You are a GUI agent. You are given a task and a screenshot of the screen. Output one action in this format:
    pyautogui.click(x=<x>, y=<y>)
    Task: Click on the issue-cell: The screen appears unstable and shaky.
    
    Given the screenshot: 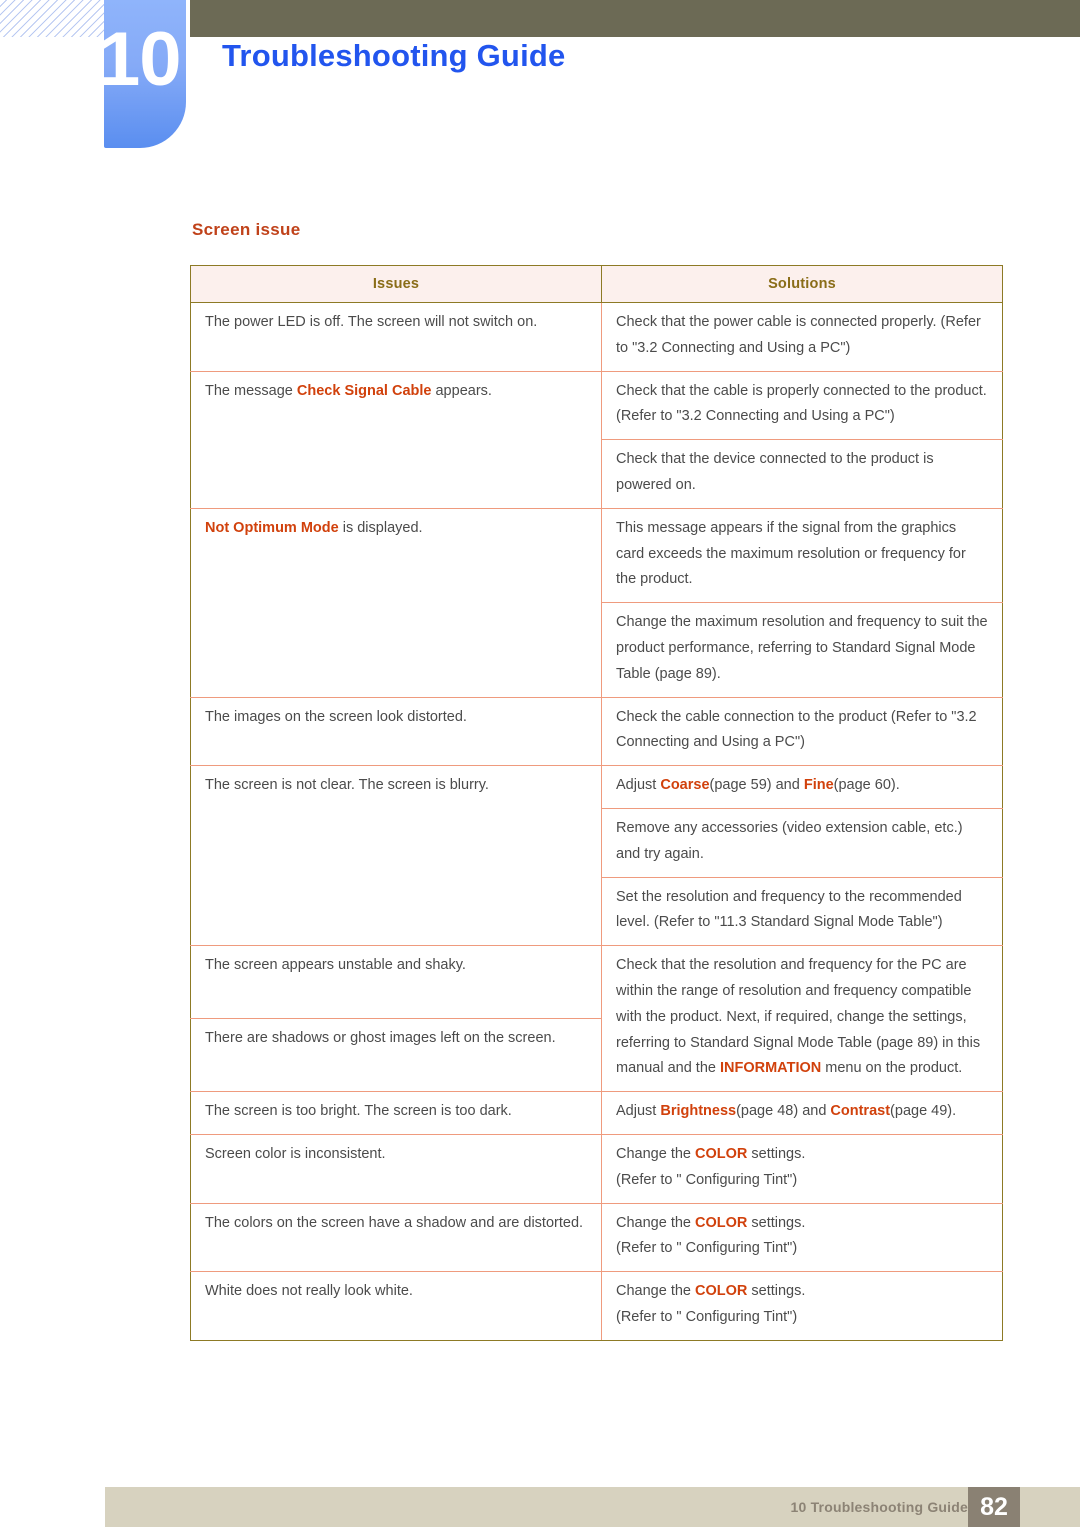 What is the action you would take?
    pyautogui.click(x=396, y=982)
    